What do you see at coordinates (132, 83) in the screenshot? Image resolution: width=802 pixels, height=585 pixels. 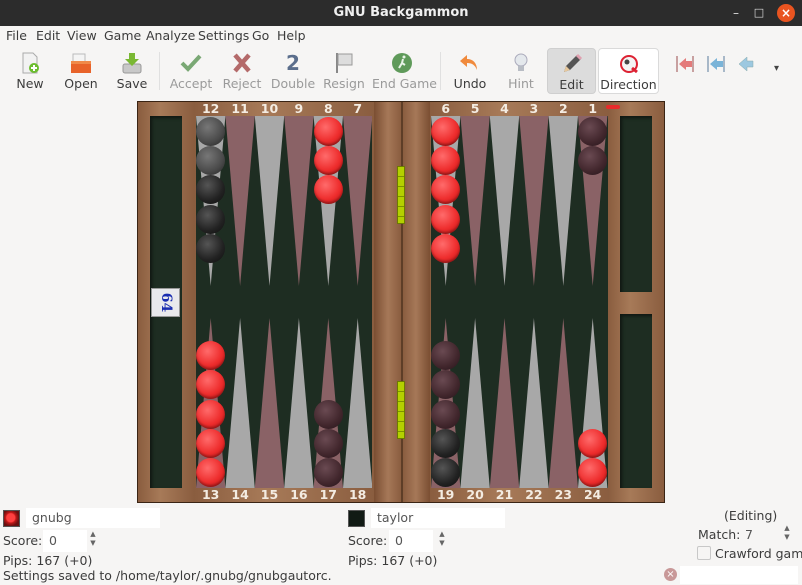 I see `save-label: Save` at bounding box center [132, 83].